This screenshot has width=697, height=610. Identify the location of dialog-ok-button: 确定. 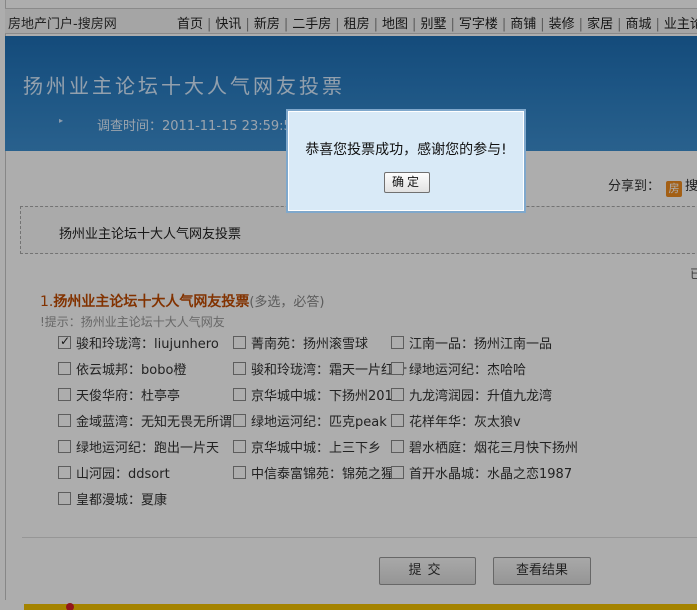
(407, 182).